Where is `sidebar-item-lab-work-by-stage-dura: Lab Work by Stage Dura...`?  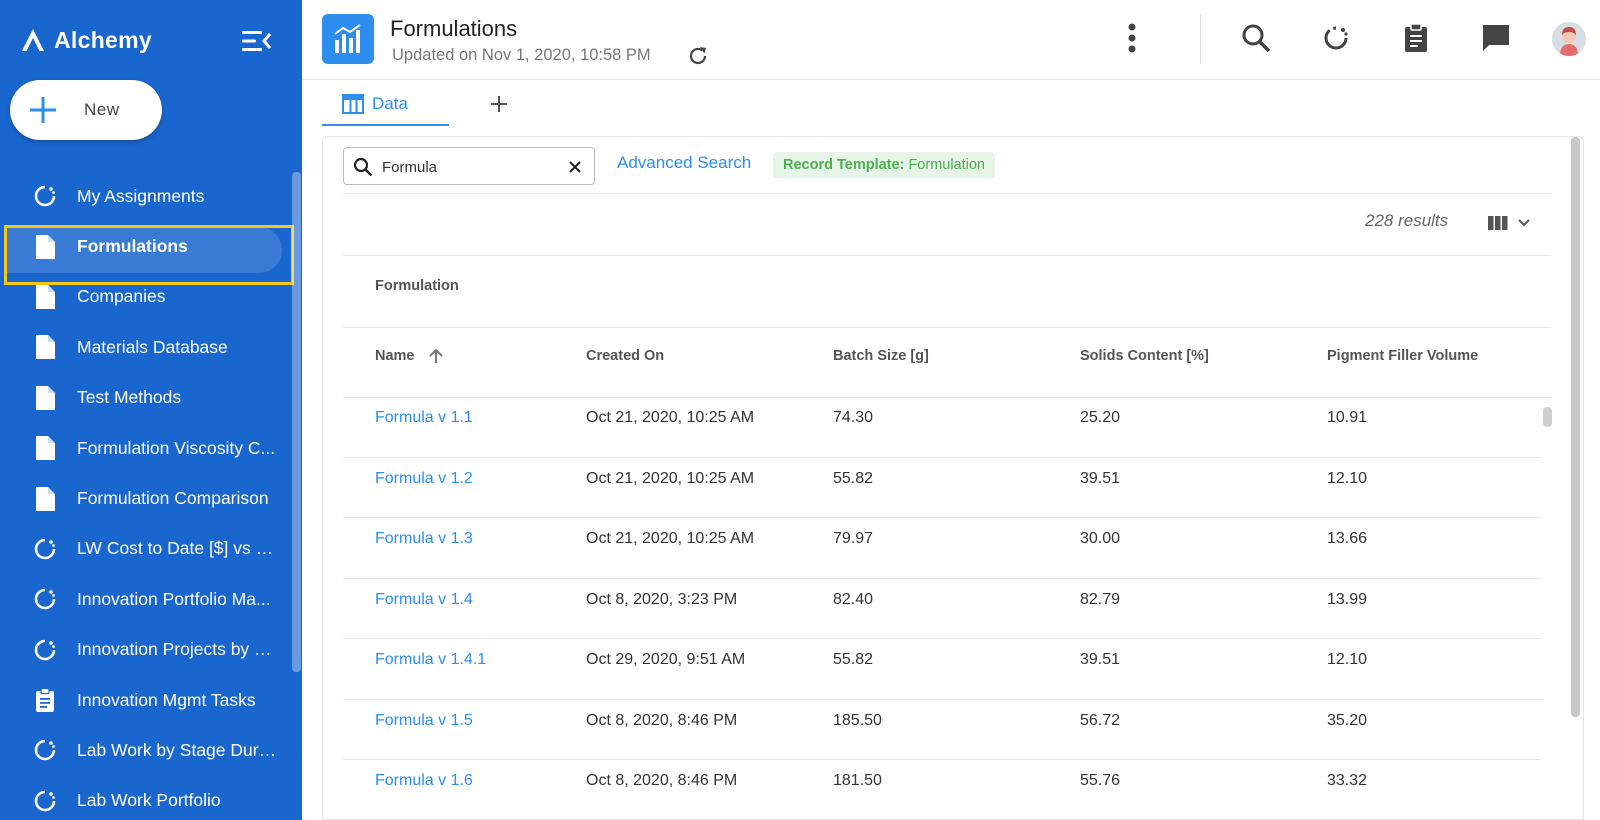
sidebar-item-lab-work-by-stage-dura: Lab Work by Stage Dura... is located at coordinates (145, 750).